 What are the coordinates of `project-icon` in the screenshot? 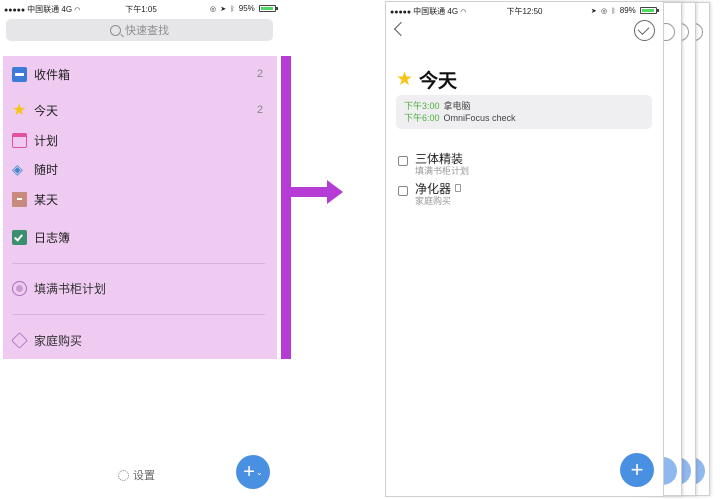 It's located at (19, 288).